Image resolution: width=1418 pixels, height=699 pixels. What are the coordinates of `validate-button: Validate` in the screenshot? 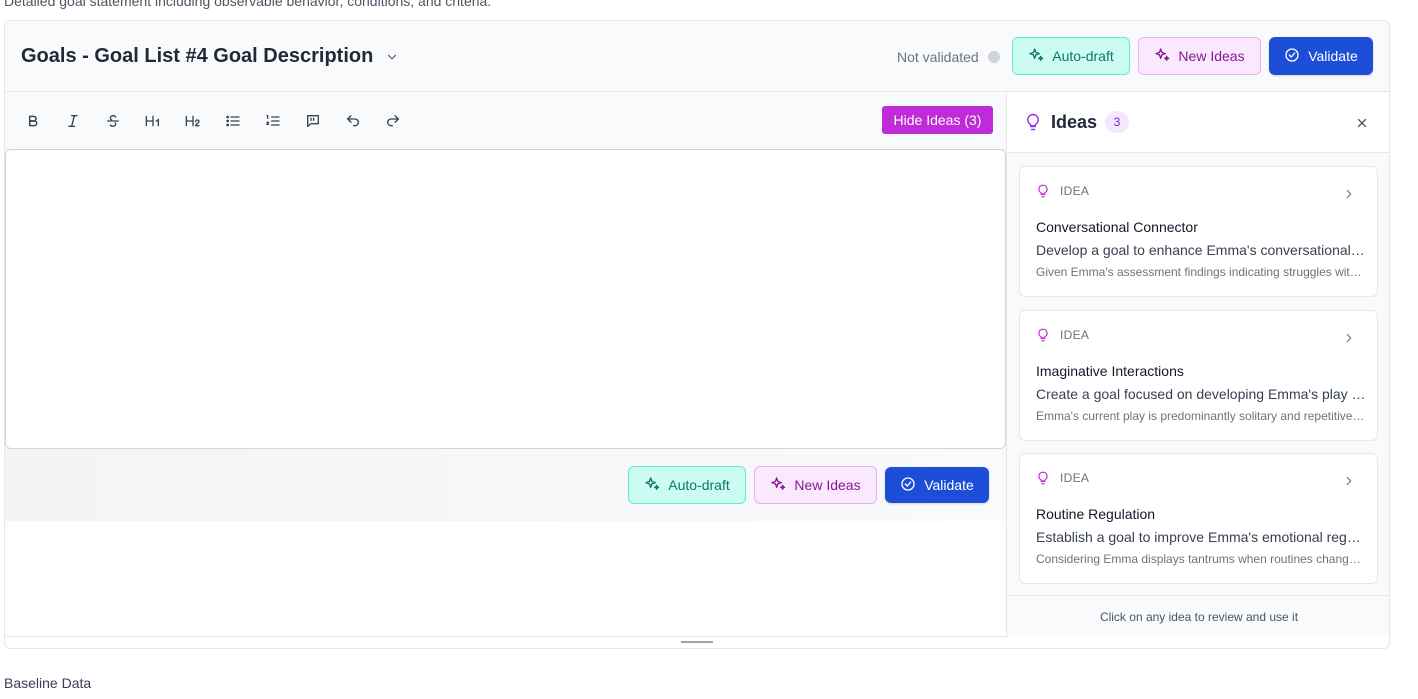 It's located at (1321, 56).